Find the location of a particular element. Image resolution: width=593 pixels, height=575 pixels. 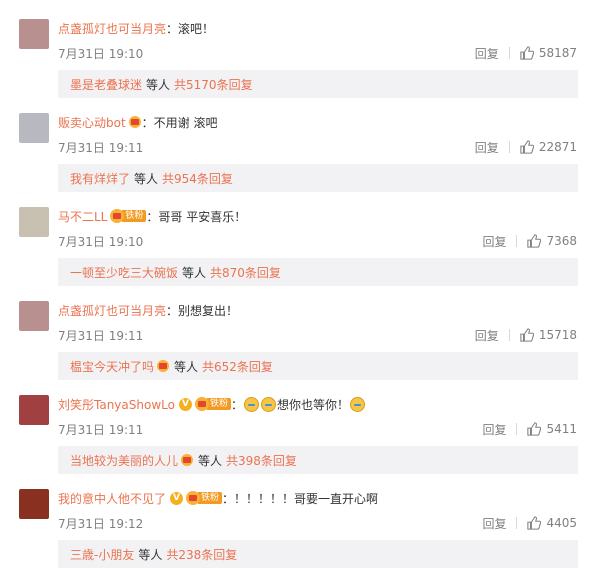

sub-reply-bar: 墨是老叠球迷 等人 共5170条回复 is located at coordinates (318, 84).